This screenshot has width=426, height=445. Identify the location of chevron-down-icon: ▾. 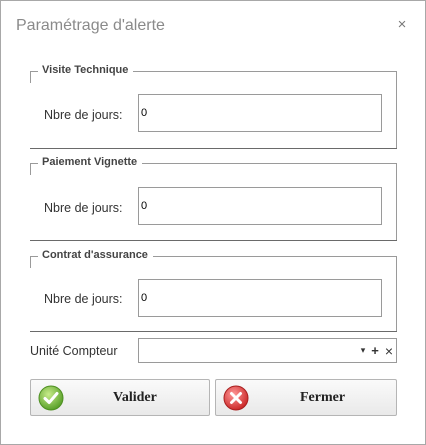
(363, 350).